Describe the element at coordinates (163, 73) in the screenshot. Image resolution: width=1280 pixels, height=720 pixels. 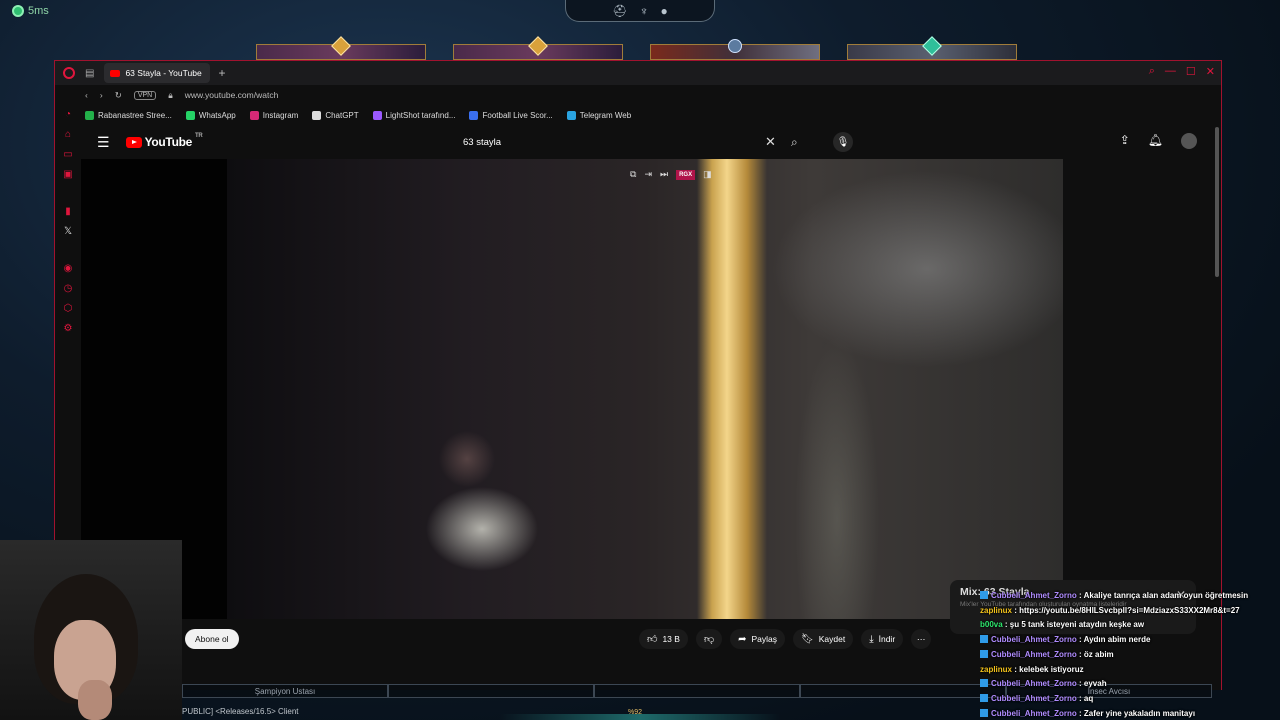
I see `tab-title: 63 Stayla - YouTube` at that location.